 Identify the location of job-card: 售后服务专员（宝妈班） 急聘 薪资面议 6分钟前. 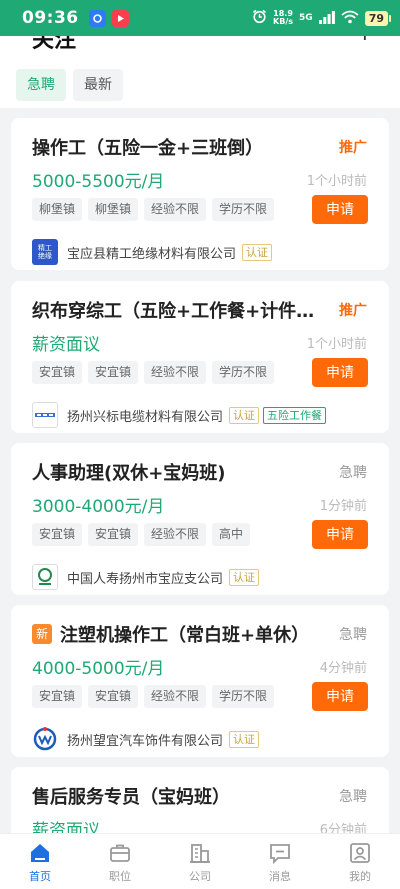
(200, 800).